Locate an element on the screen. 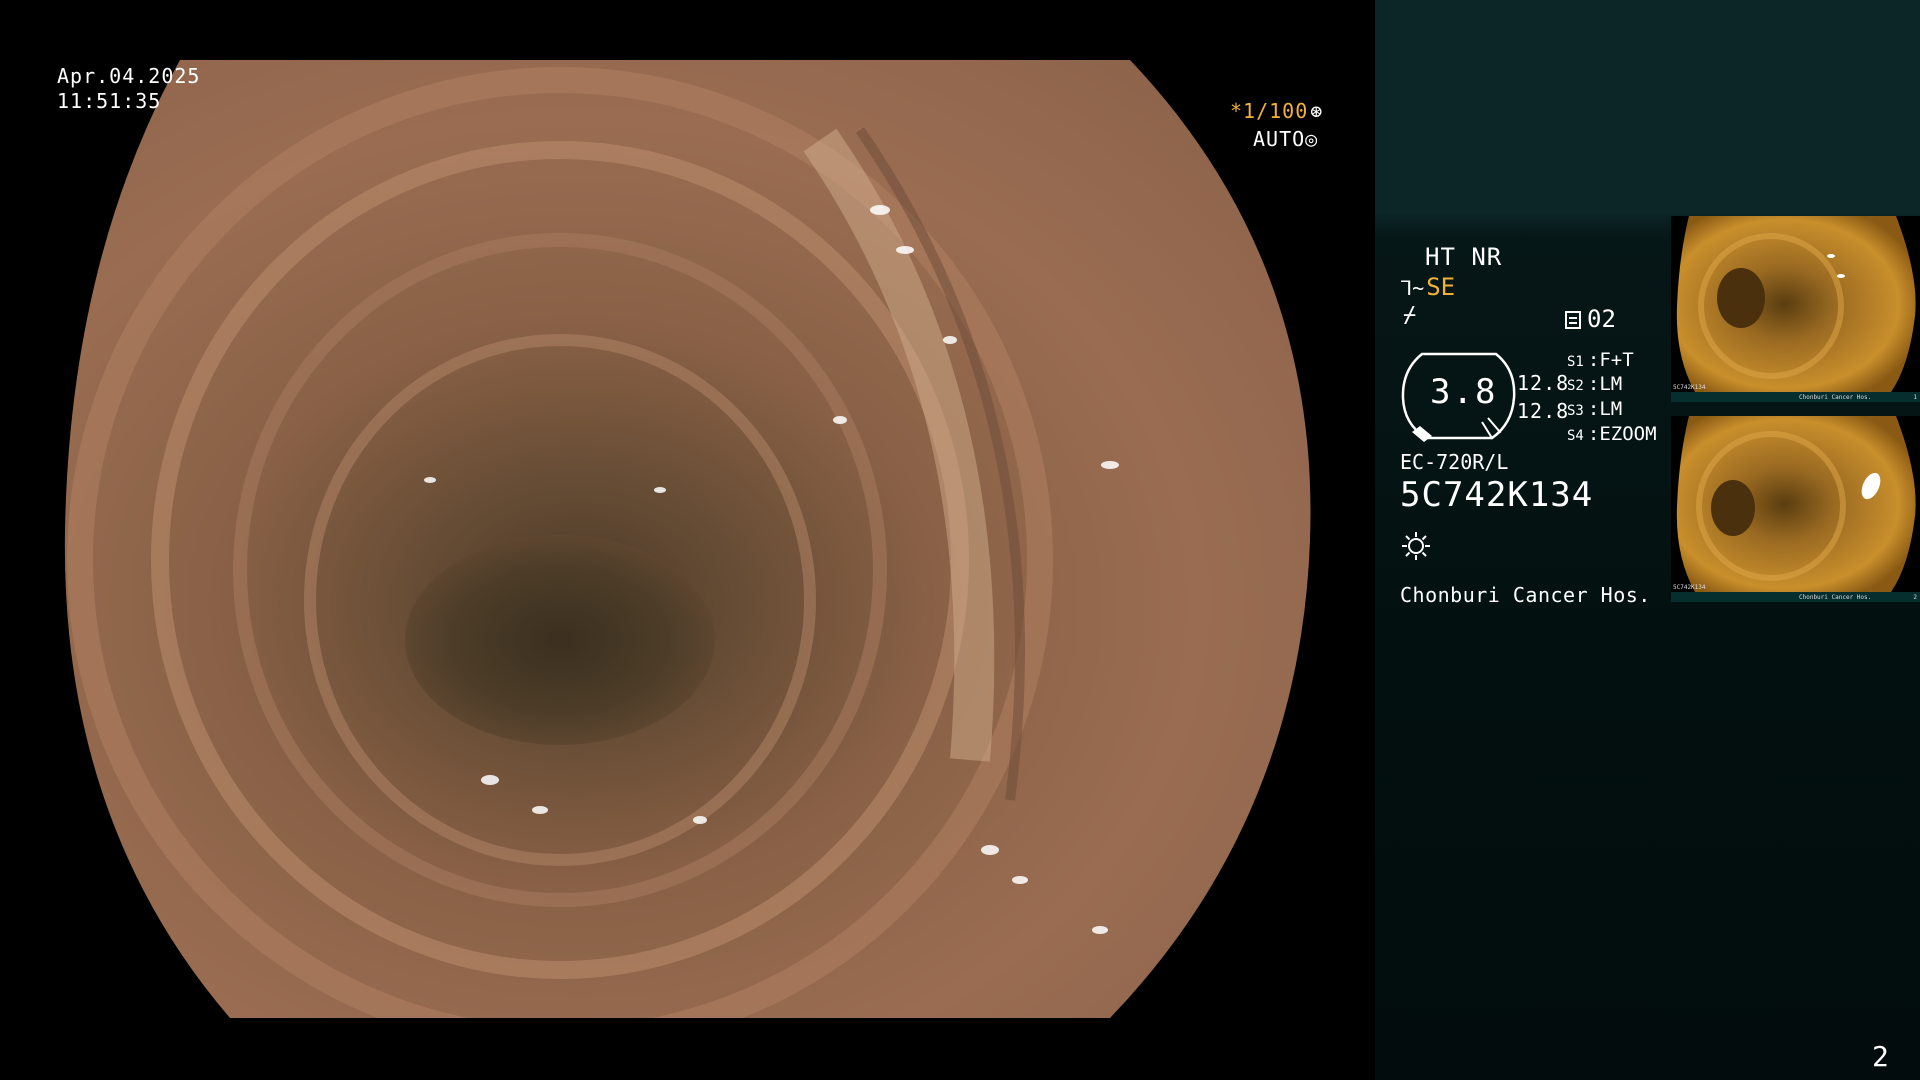 The image size is (1920, 1080). thumbnail-index: 1 is located at coordinates (1915, 397).